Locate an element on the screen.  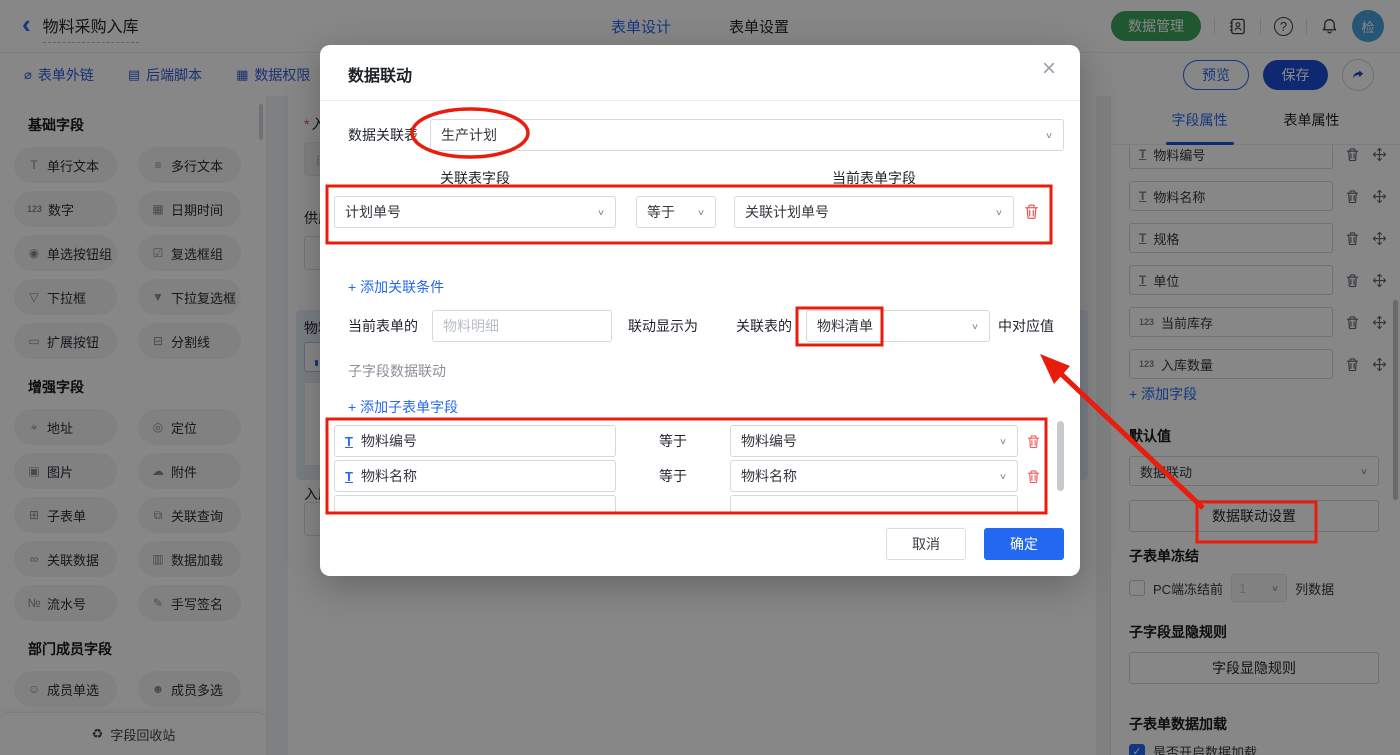
link-table-select: 生产计划 ∨ is located at coordinates (747, 135).